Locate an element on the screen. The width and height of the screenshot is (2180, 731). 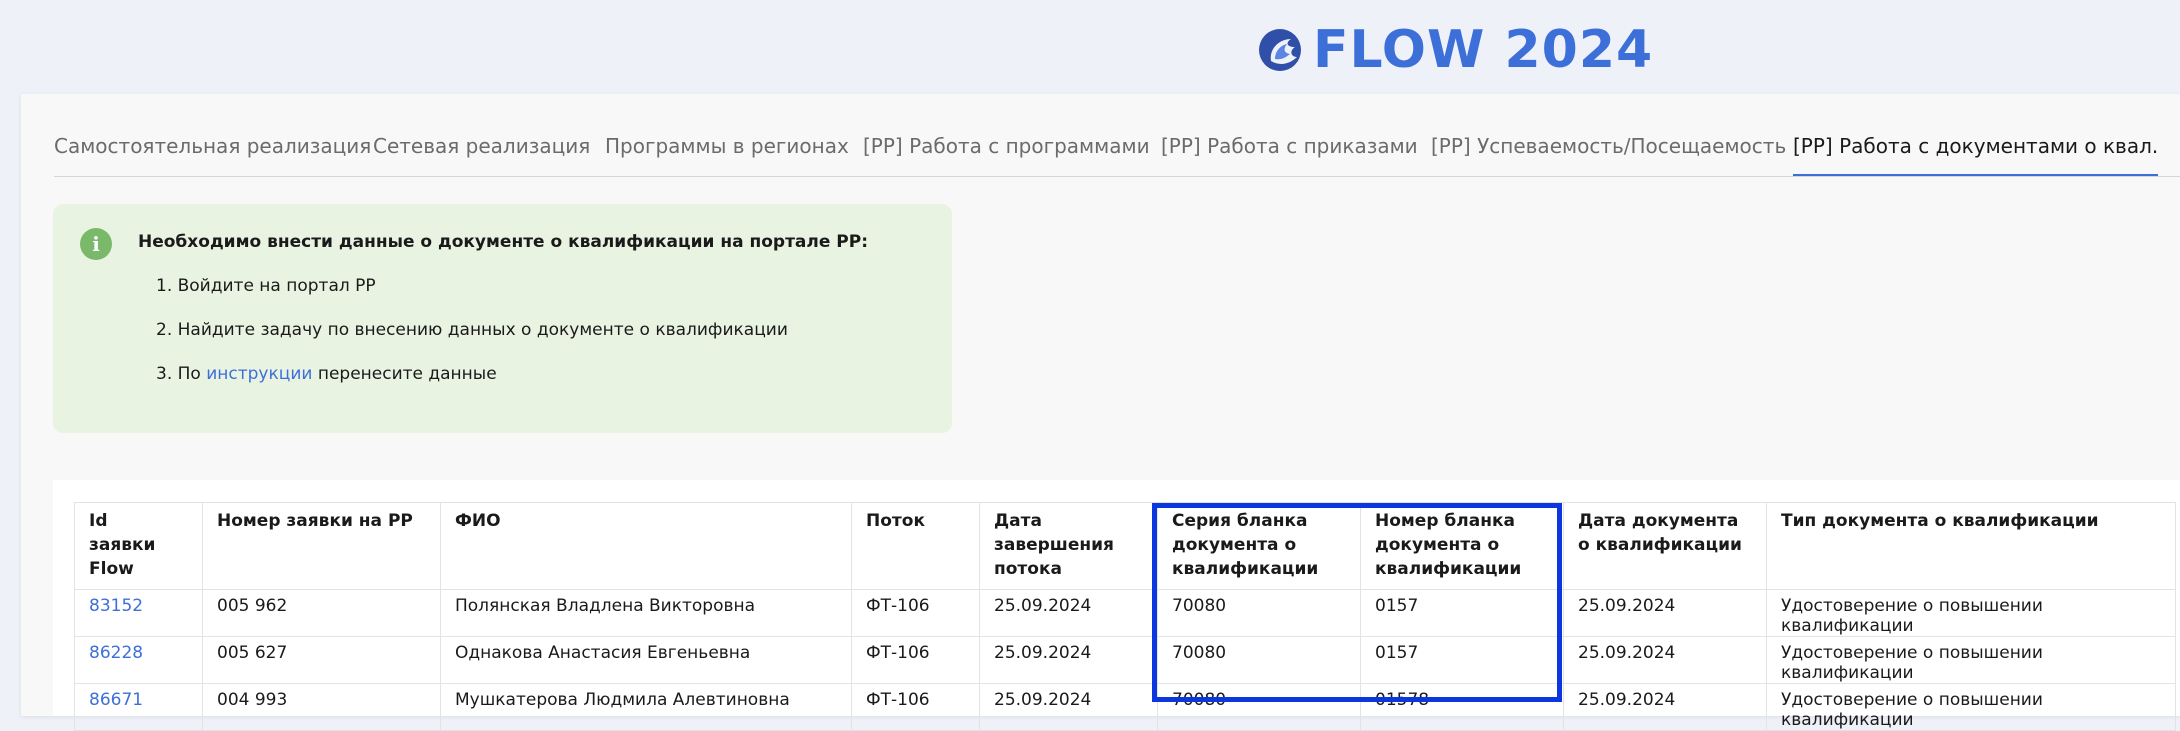
cell-flow-id: 86671 is located at coordinates (138, 707).